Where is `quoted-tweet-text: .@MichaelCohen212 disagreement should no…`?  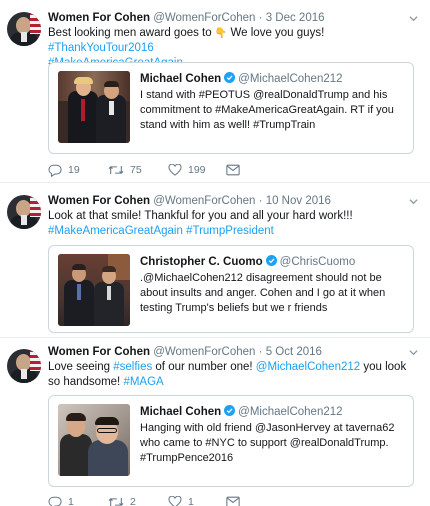 quoted-tweet-text: .@MichaelCohen212 disagreement should no… is located at coordinates (263, 293).